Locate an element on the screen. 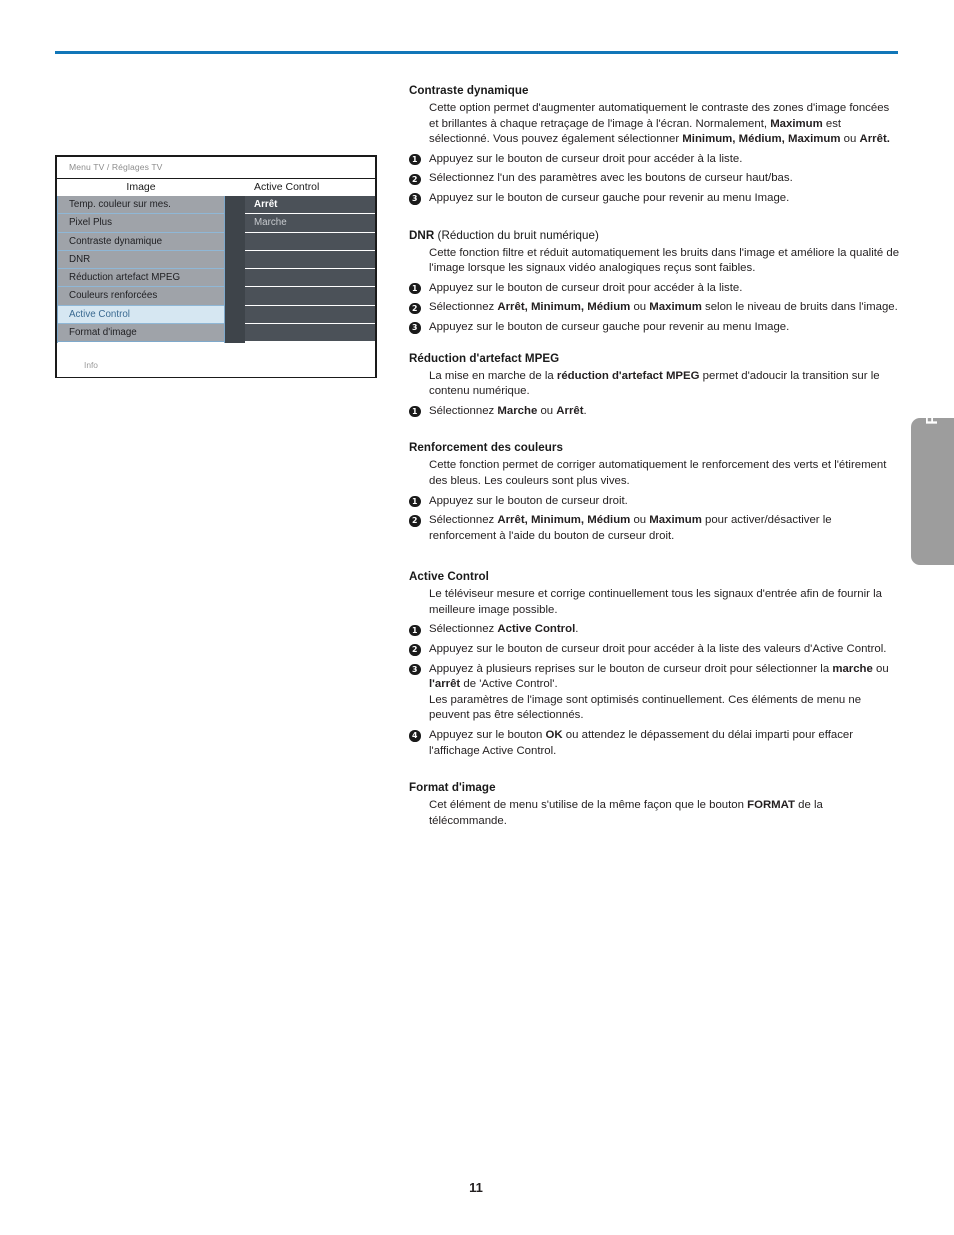 The width and height of the screenshot is (954, 1235). tv-menu-item-dnr: DNR is located at coordinates (141, 260).